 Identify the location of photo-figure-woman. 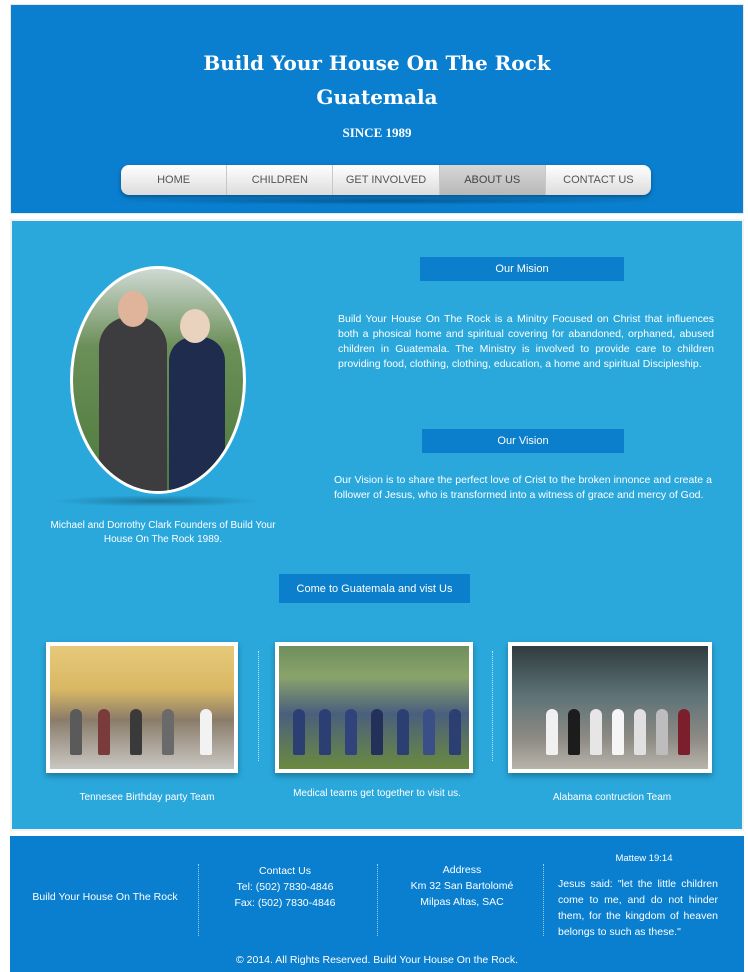
(197, 414).